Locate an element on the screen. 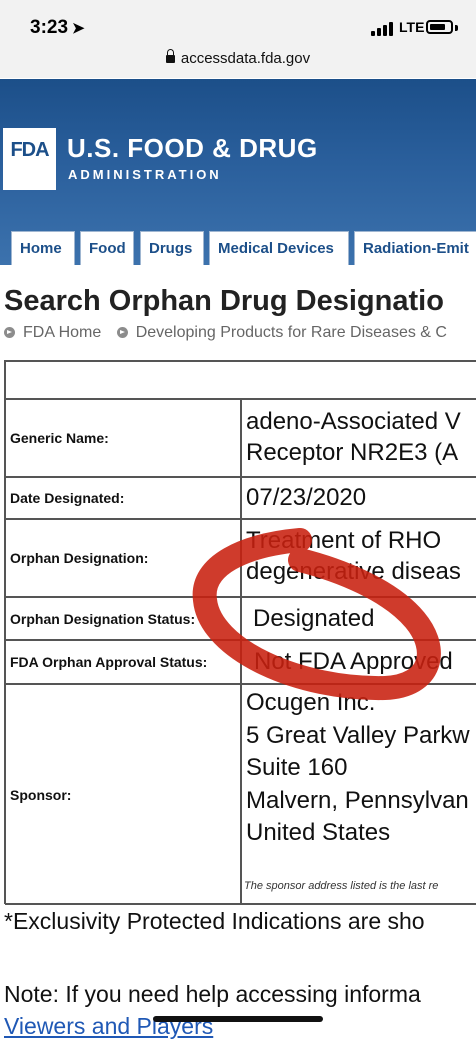  nav-tab-drugs: Drugs is located at coordinates (172, 248).